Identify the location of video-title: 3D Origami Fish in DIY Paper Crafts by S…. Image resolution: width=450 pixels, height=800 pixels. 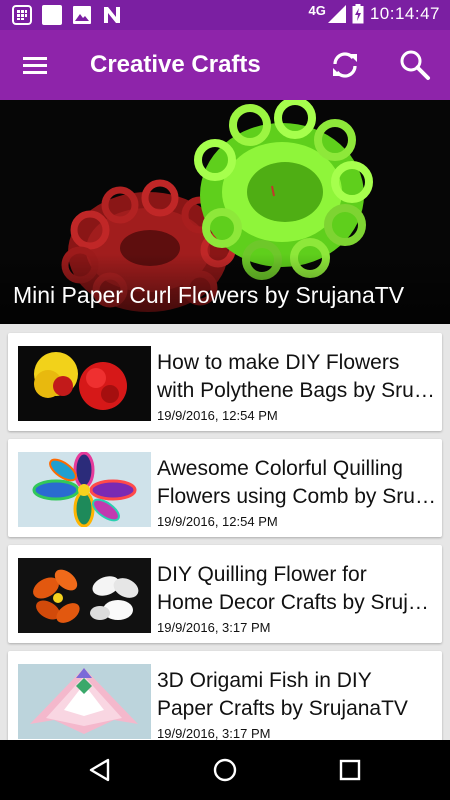
(297, 695).